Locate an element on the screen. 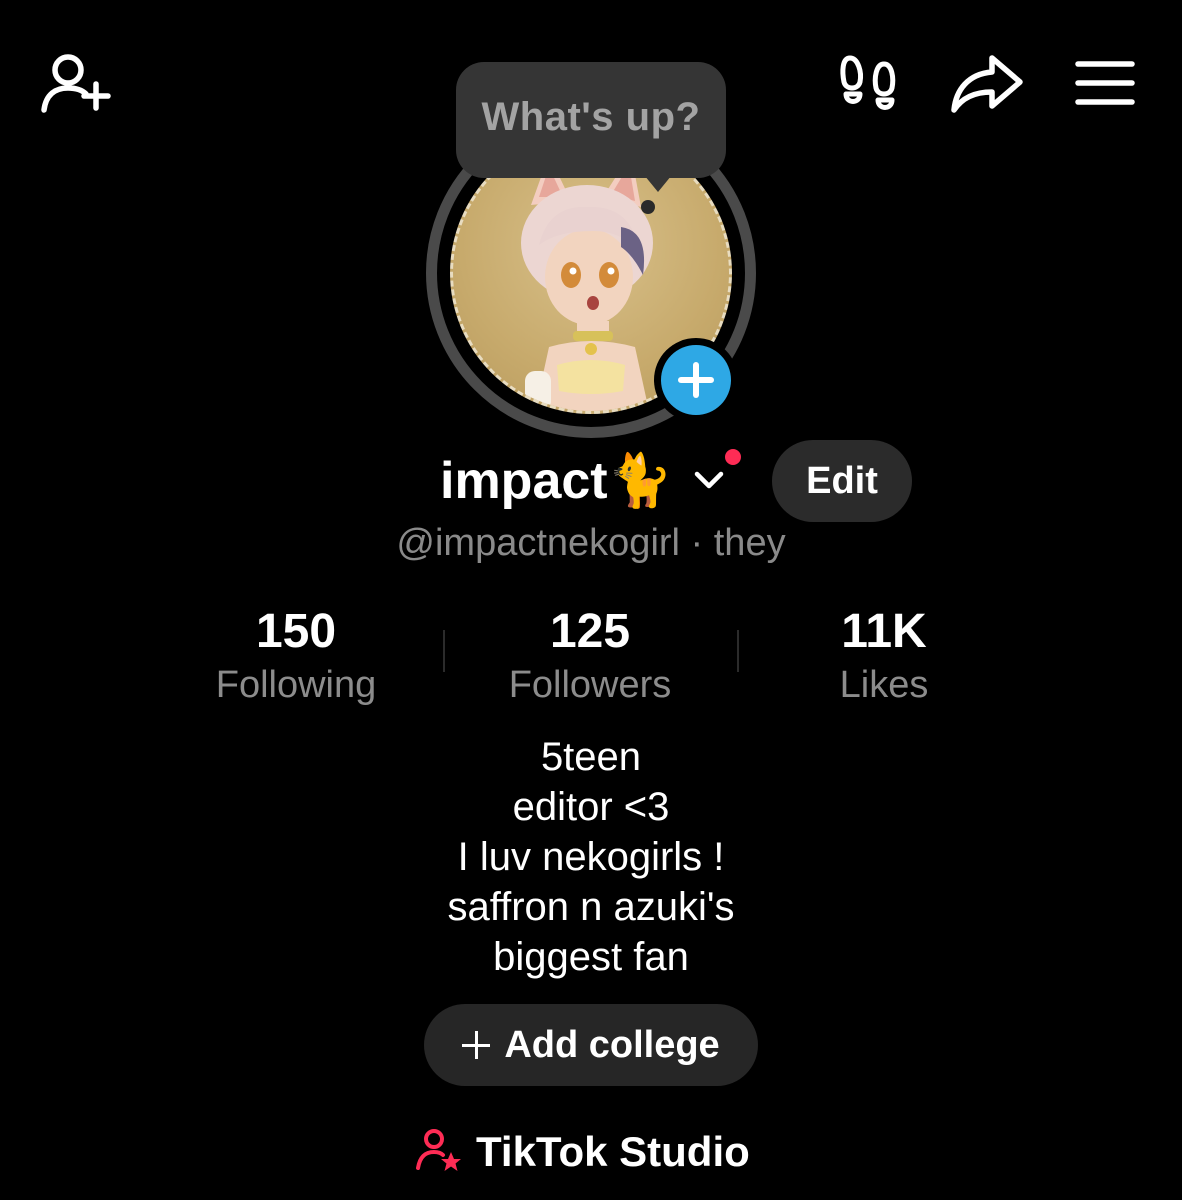  stat-likes: 11K Likes is located at coordinates (884, 655).